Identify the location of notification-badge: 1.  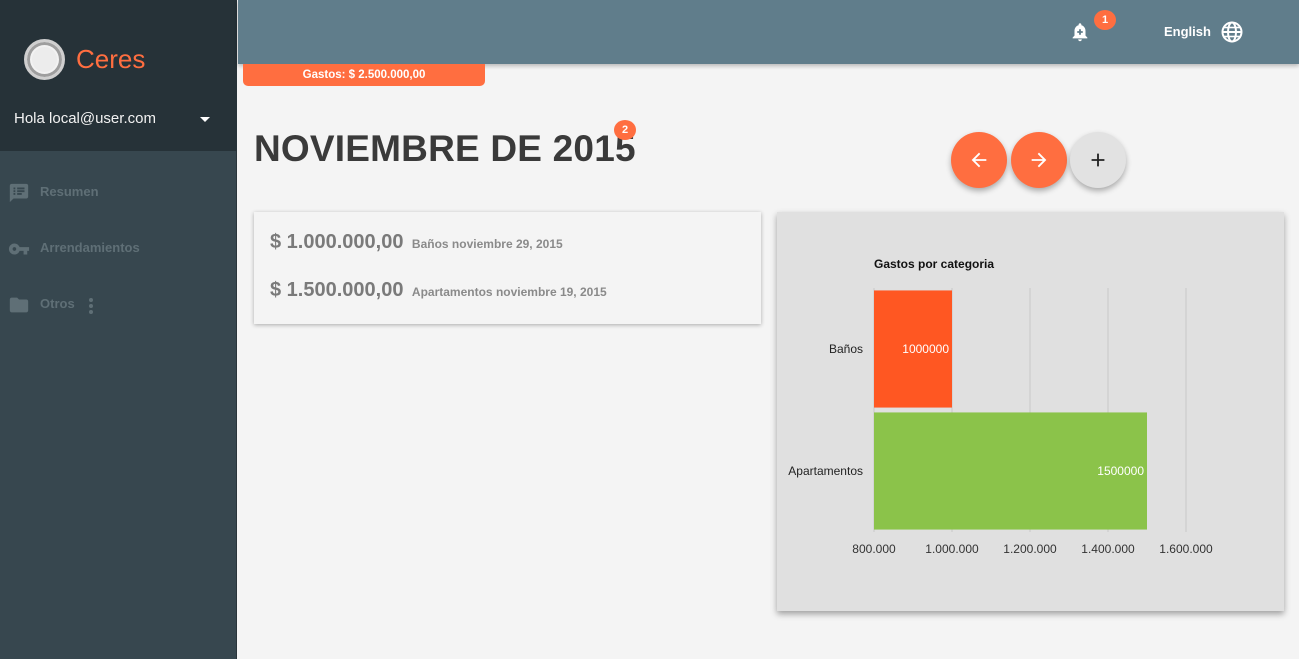
(1105, 20).